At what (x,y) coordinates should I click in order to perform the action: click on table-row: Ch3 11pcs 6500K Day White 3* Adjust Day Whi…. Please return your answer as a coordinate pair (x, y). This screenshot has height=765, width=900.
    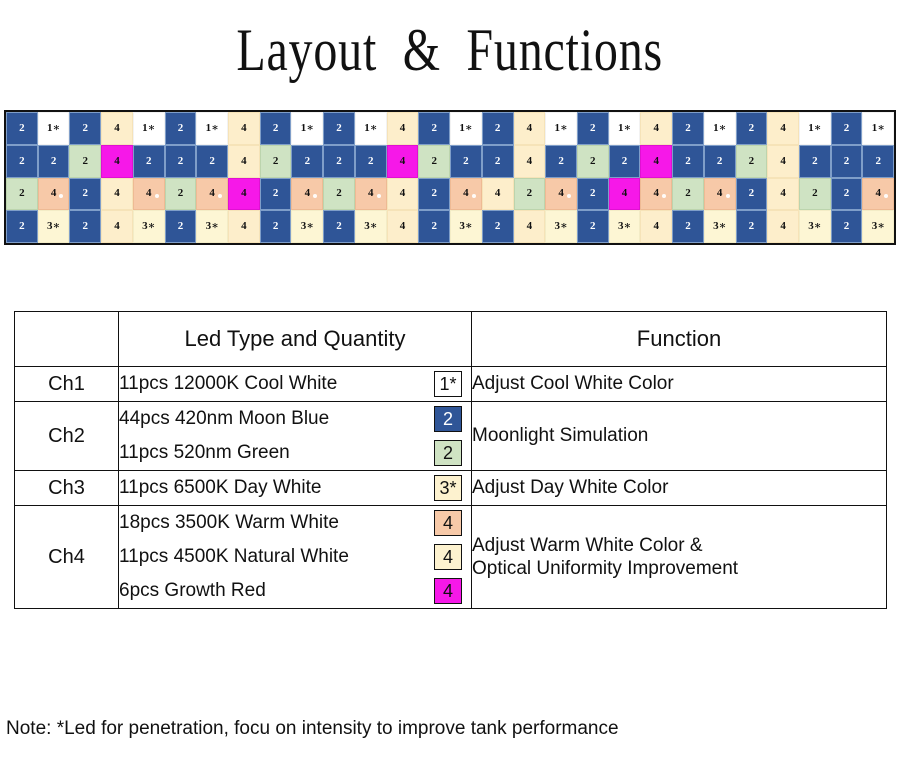
    Looking at the image, I should click on (450, 488).